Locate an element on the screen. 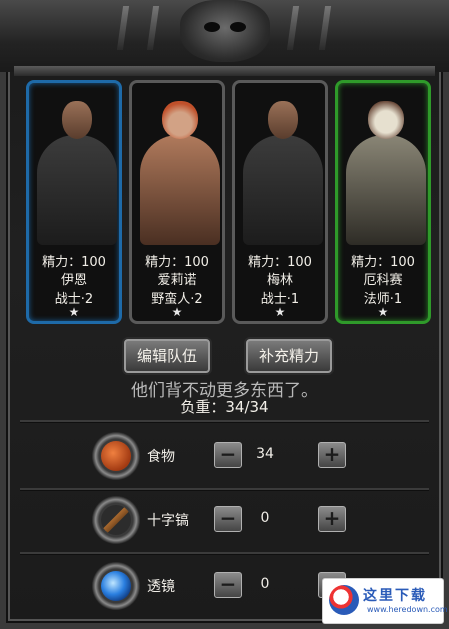 This screenshot has height=629, width=449. hero-name: 伊恩 is located at coordinates (73, 280).